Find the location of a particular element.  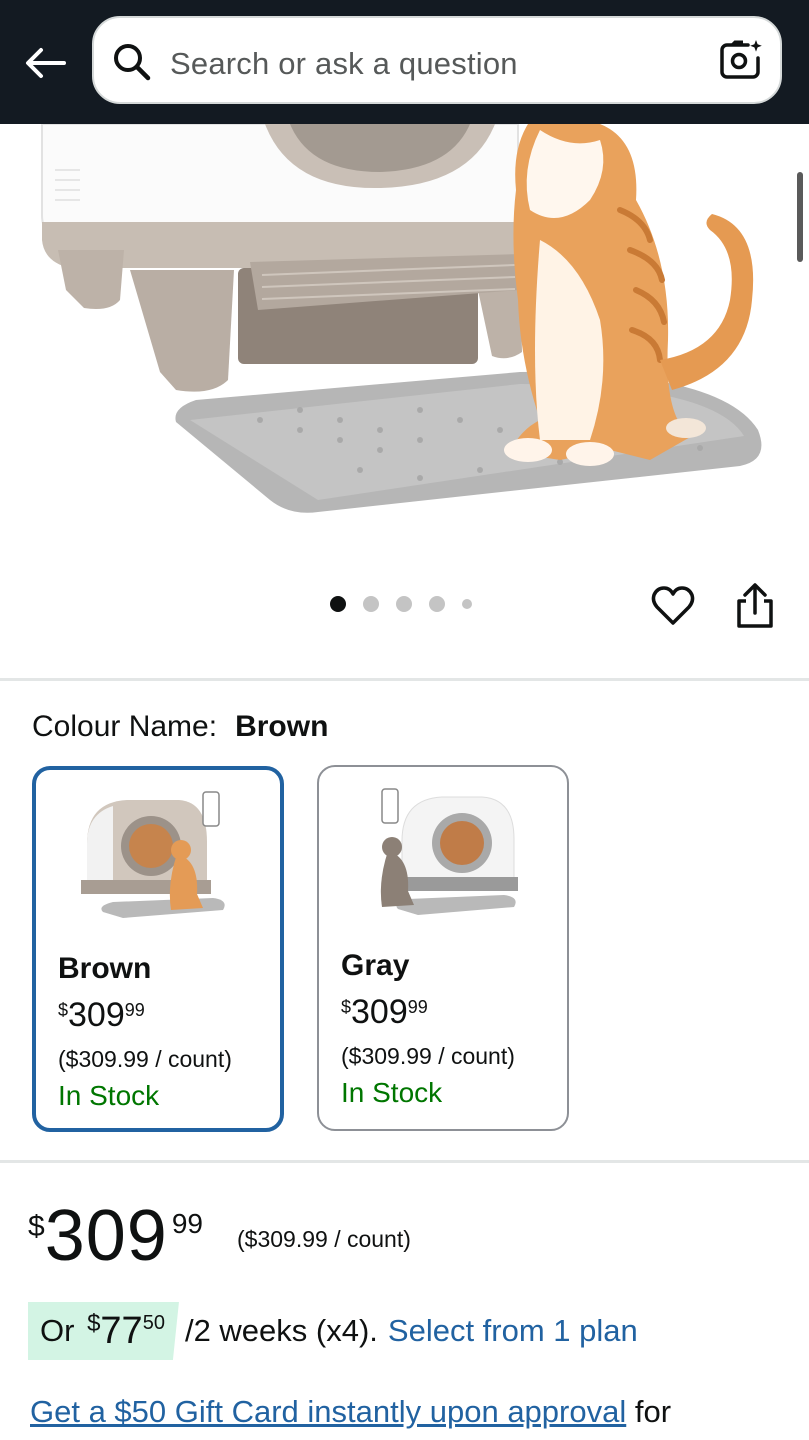

price-currency: $ is located at coordinates (36, 1226).